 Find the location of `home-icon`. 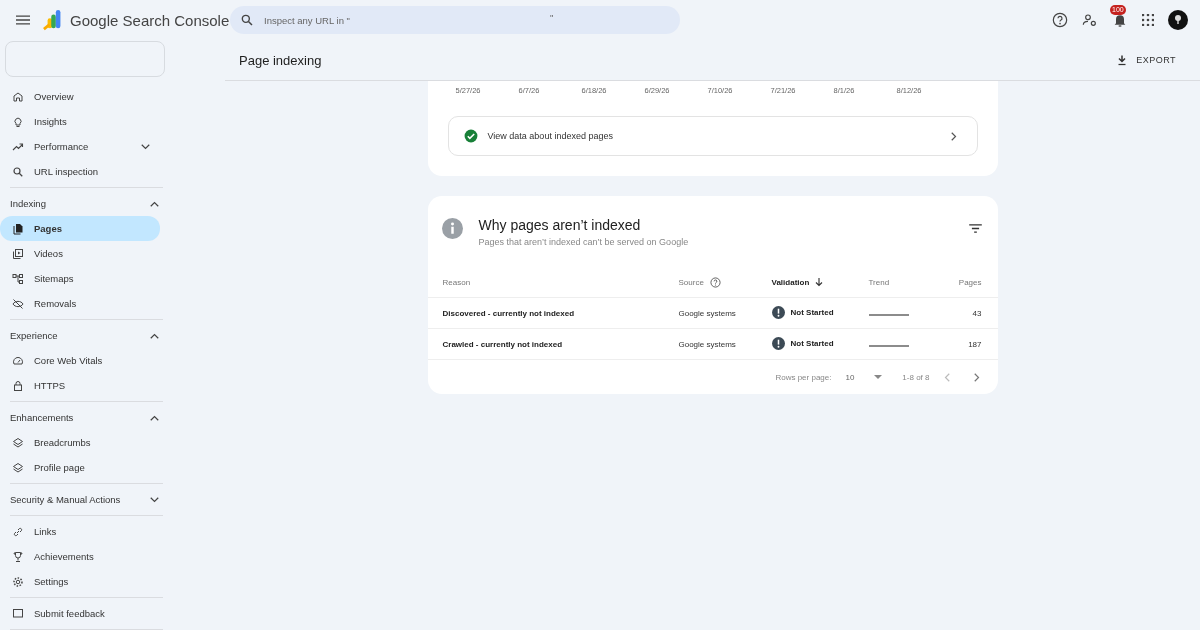

home-icon is located at coordinates (18, 96).